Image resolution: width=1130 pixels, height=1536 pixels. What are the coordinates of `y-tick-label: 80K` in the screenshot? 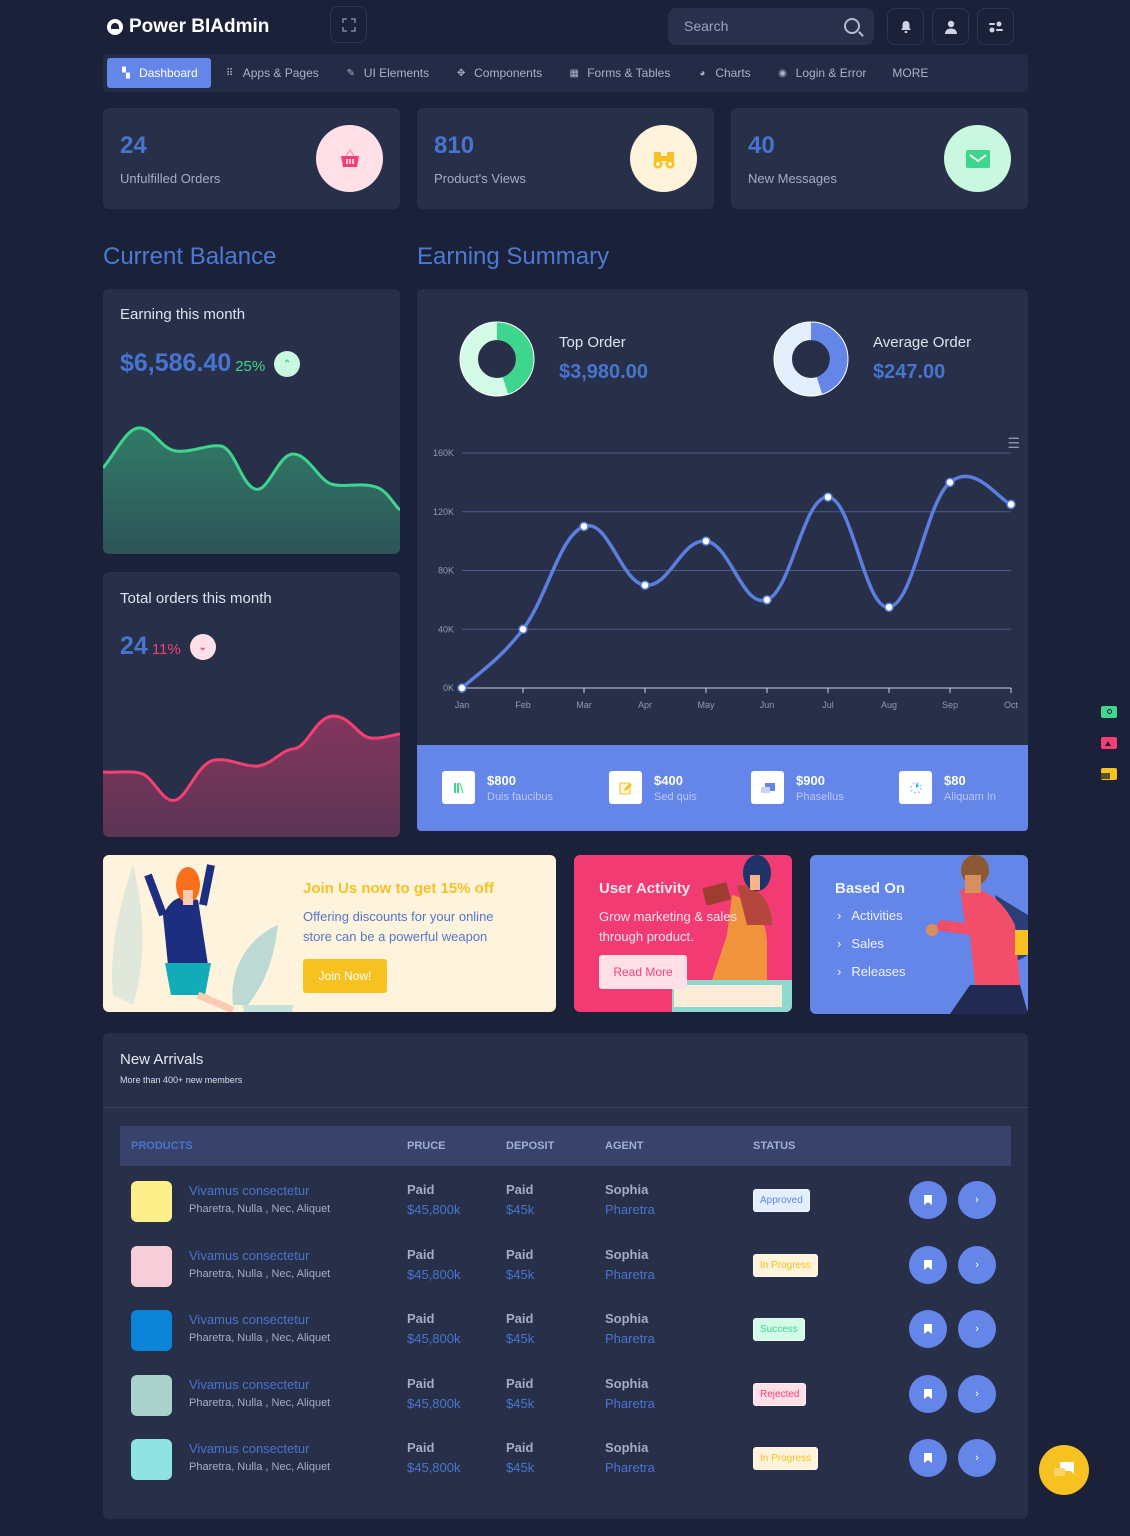 It's located at (446, 571).